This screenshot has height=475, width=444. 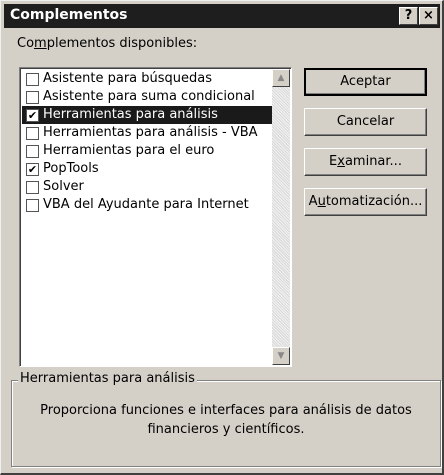 I want to click on addin-item: Herramientas para el euro, so click(x=147, y=151).